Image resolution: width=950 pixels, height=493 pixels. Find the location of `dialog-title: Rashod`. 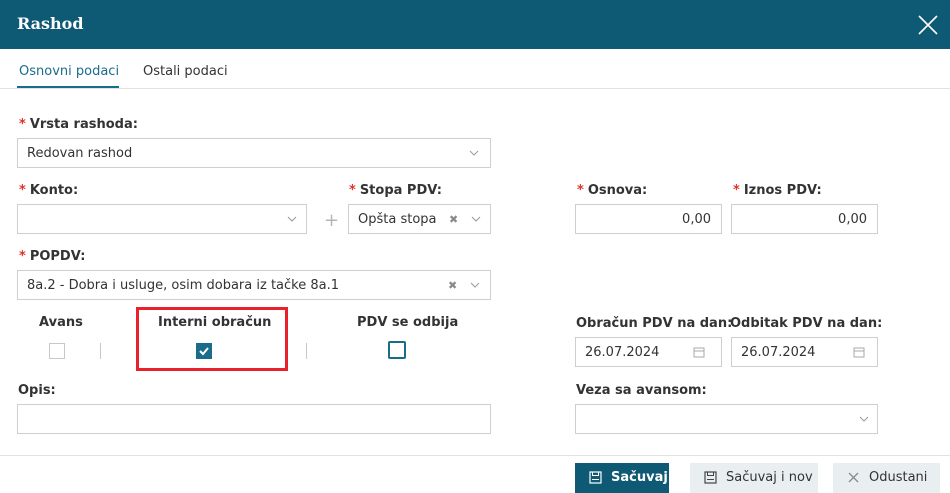

dialog-title: Rashod is located at coordinates (50, 23).